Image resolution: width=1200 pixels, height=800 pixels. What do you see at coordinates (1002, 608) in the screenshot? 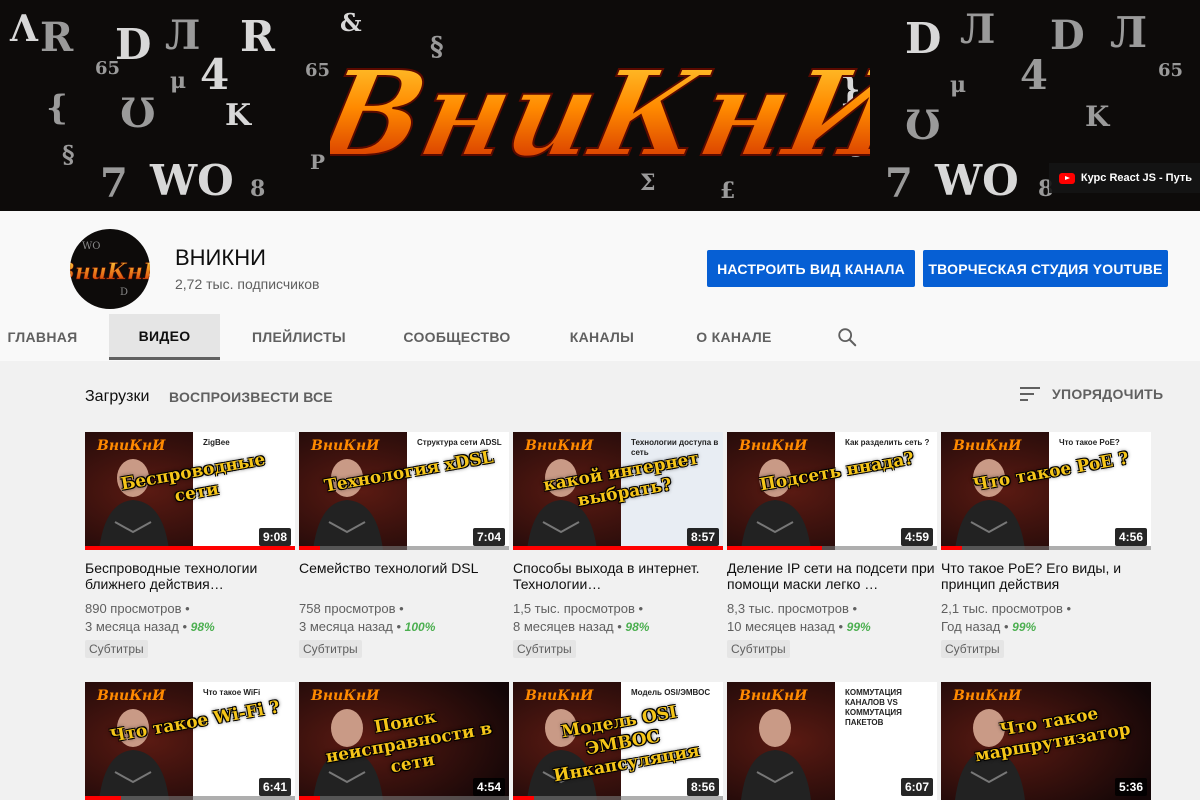
I see `view-count: 2,1 тыс. просмотров` at bounding box center [1002, 608].